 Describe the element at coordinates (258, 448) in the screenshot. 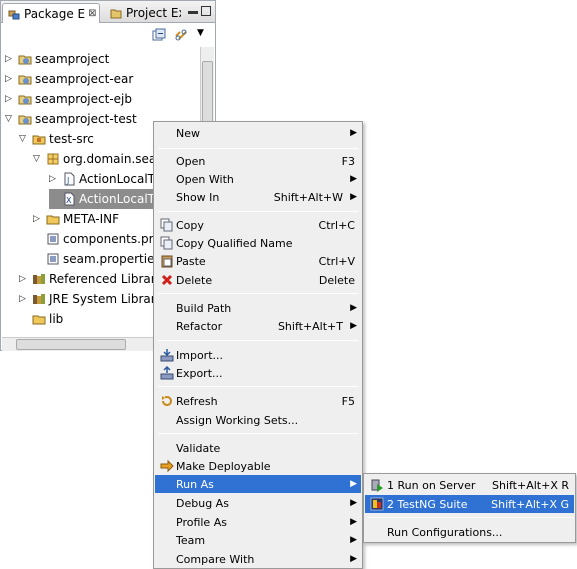

I see `menu-item-validate: Validate` at that location.